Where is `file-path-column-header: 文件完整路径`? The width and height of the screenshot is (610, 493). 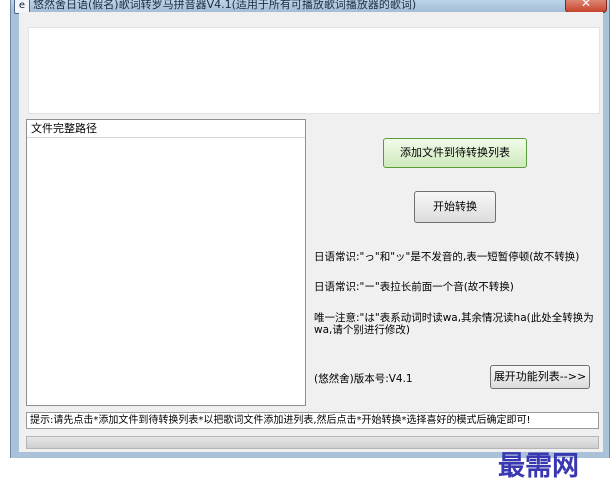
file-path-column-header: 文件完整路径 is located at coordinates (166, 129).